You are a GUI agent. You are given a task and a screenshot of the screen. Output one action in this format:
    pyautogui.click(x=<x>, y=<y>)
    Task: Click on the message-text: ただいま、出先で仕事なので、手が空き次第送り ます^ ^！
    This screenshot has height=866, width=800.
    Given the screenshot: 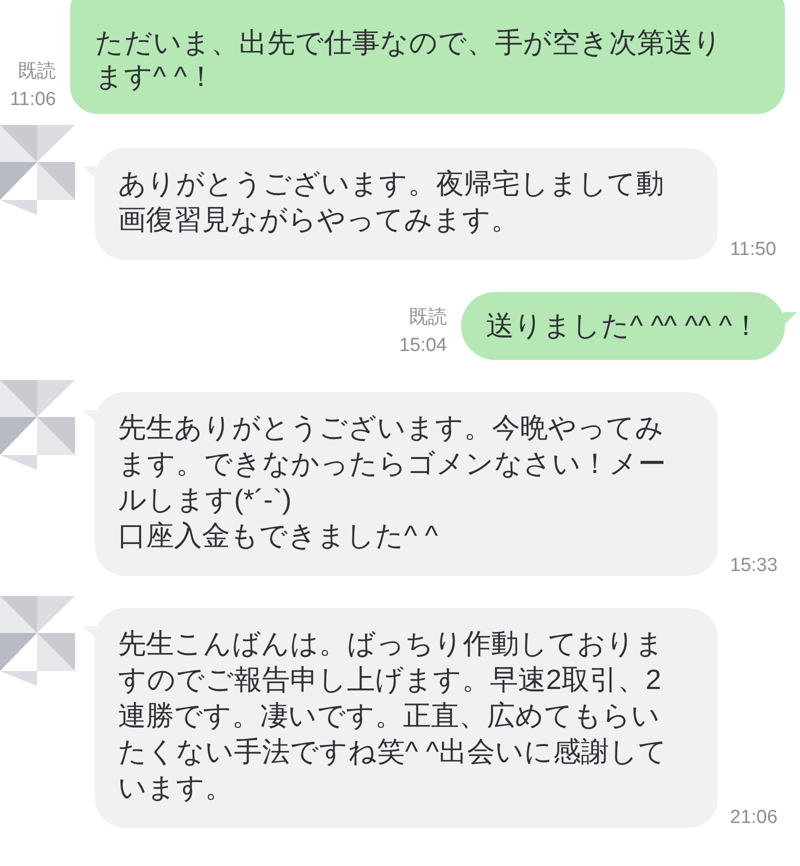 What is the action you would take?
    pyautogui.click(x=409, y=60)
    